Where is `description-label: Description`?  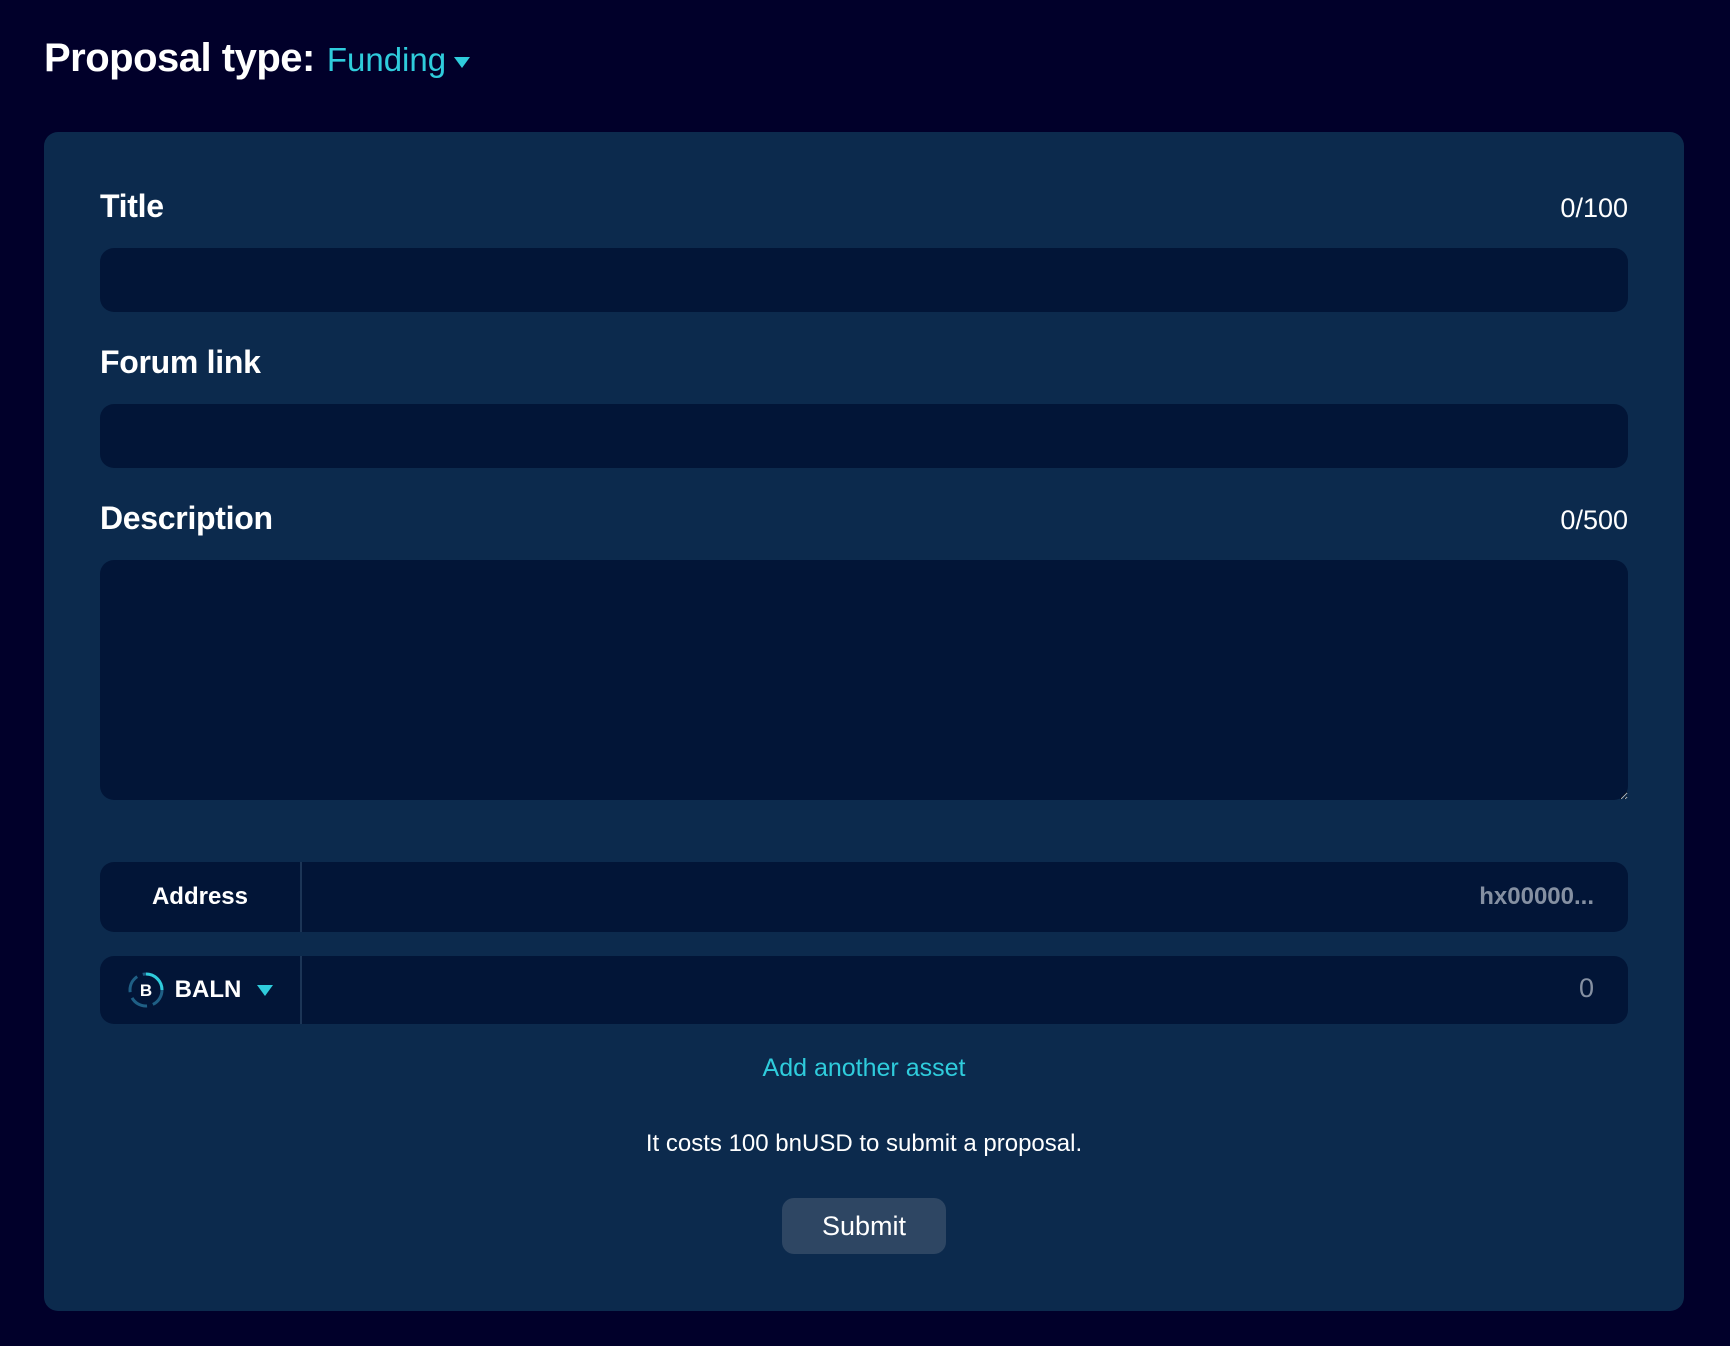 description-label: Description is located at coordinates (186, 518).